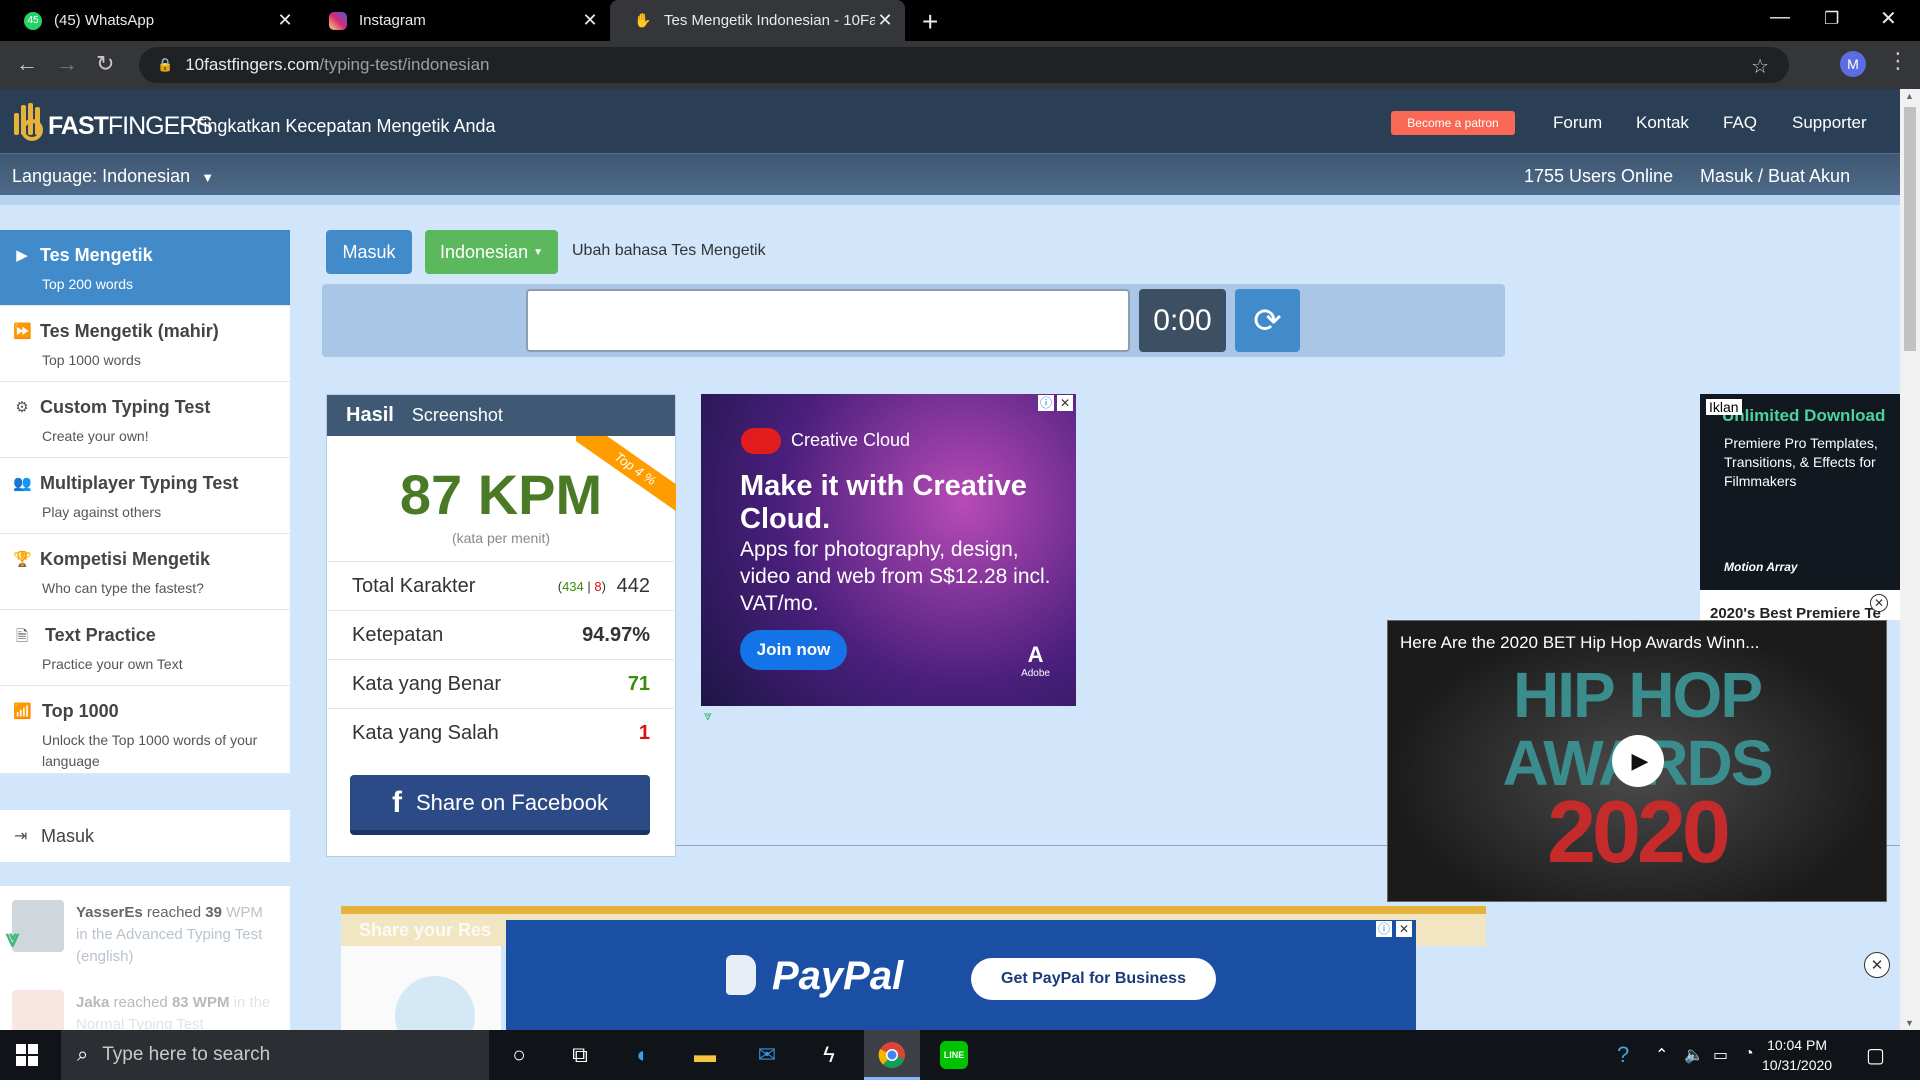  Describe the element at coordinates (643, 1055) in the screenshot. I see `edge-icon: ◐` at that location.